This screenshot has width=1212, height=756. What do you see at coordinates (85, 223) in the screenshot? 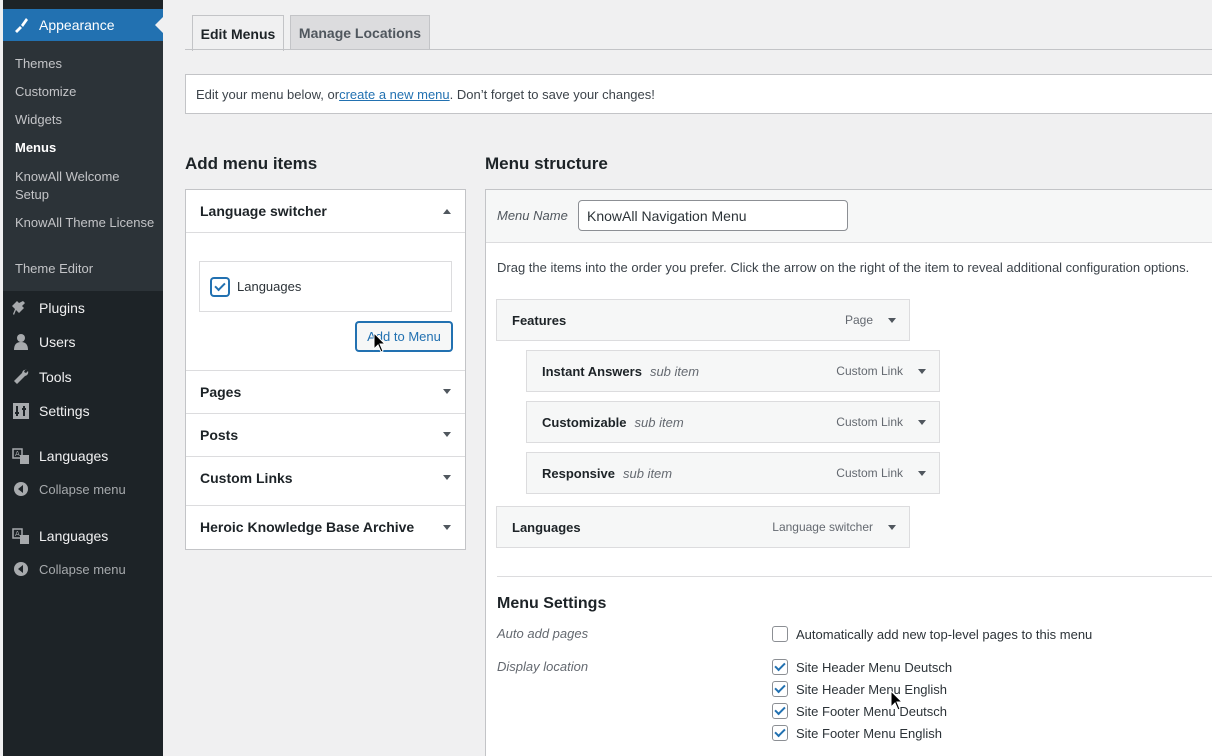
I see `submenu-knowall-theme-license: KnowAll Theme License` at bounding box center [85, 223].